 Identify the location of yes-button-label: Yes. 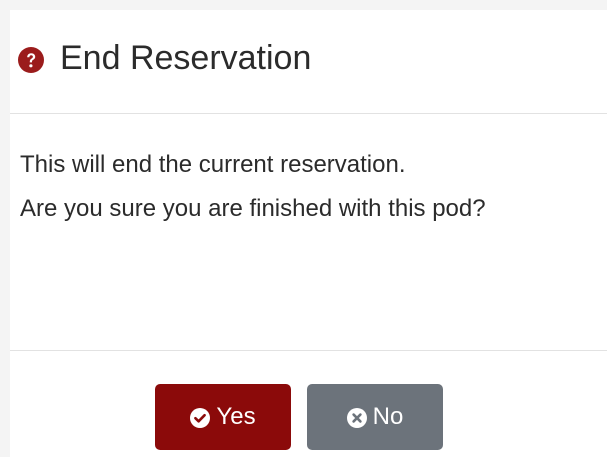
(236, 416).